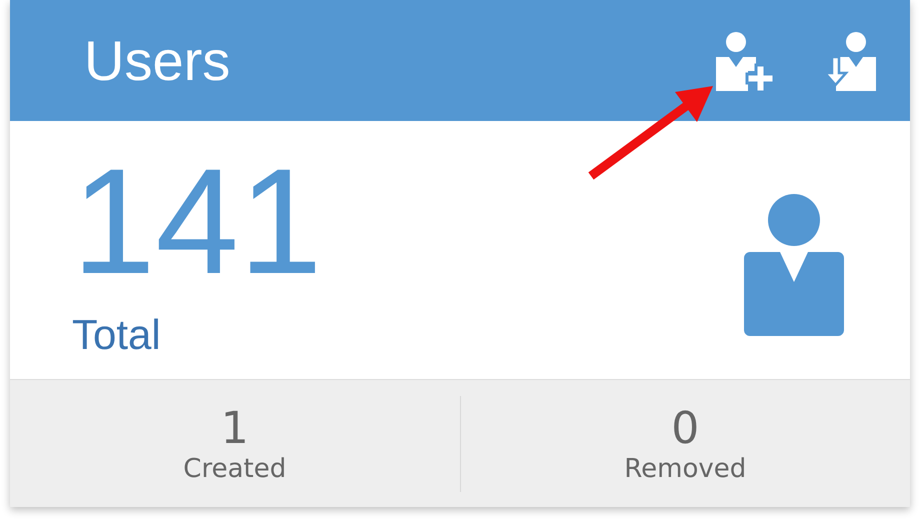  Describe the element at coordinates (685, 429) in the screenshot. I see `stat-value: 0` at that location.